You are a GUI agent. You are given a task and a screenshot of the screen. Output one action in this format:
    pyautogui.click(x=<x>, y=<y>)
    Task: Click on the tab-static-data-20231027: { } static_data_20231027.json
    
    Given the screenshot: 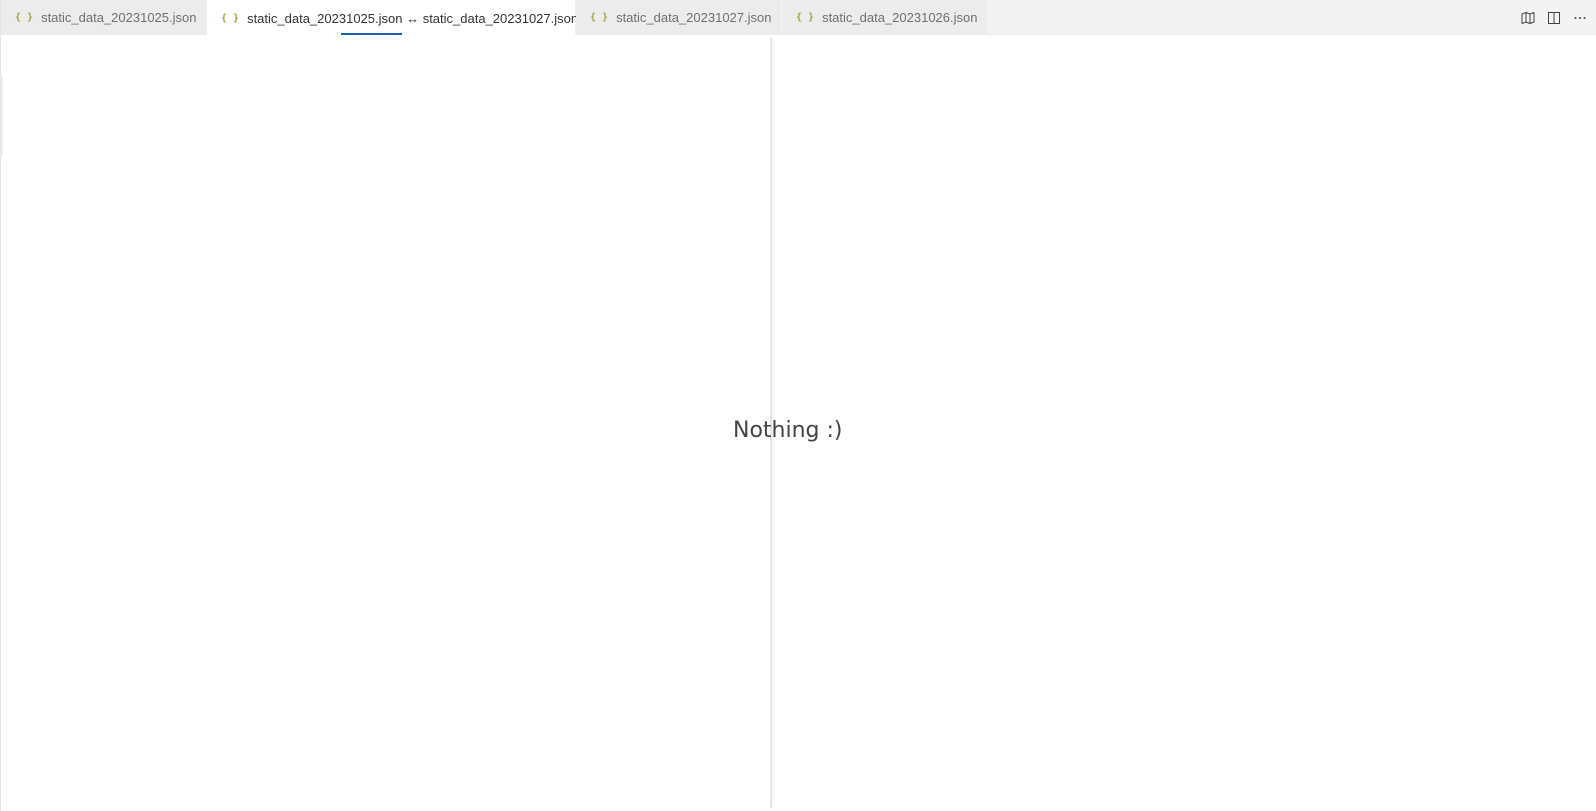 What is the action you would take?
    pyautogui.click(x=679, y=17)
    